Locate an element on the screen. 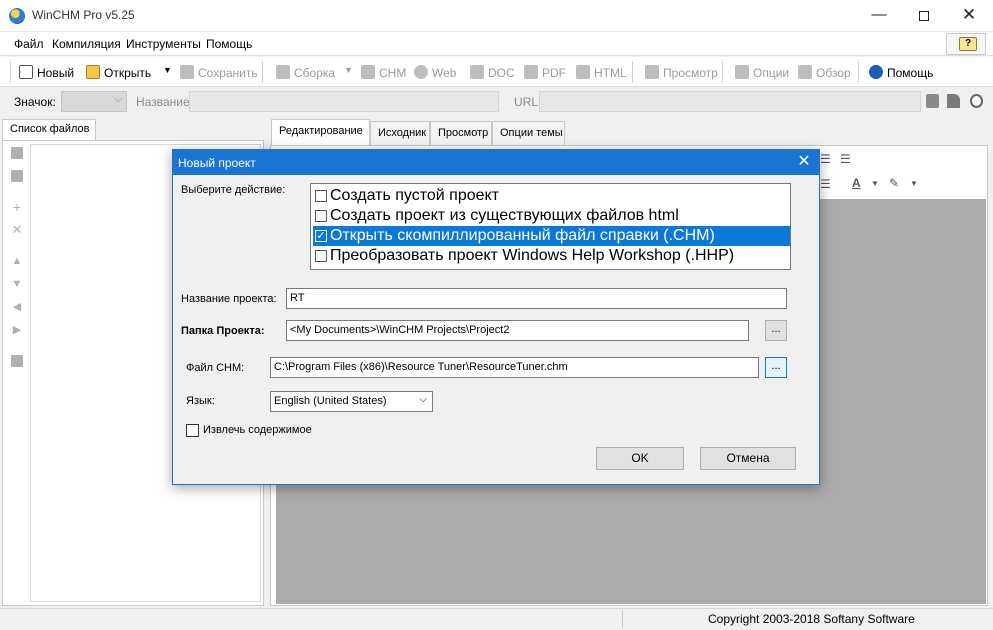 This screenshot has width=993, height=630. title-bar: WinCHM Pro v5.25 — ✕ is located at coordinates (496, 16).